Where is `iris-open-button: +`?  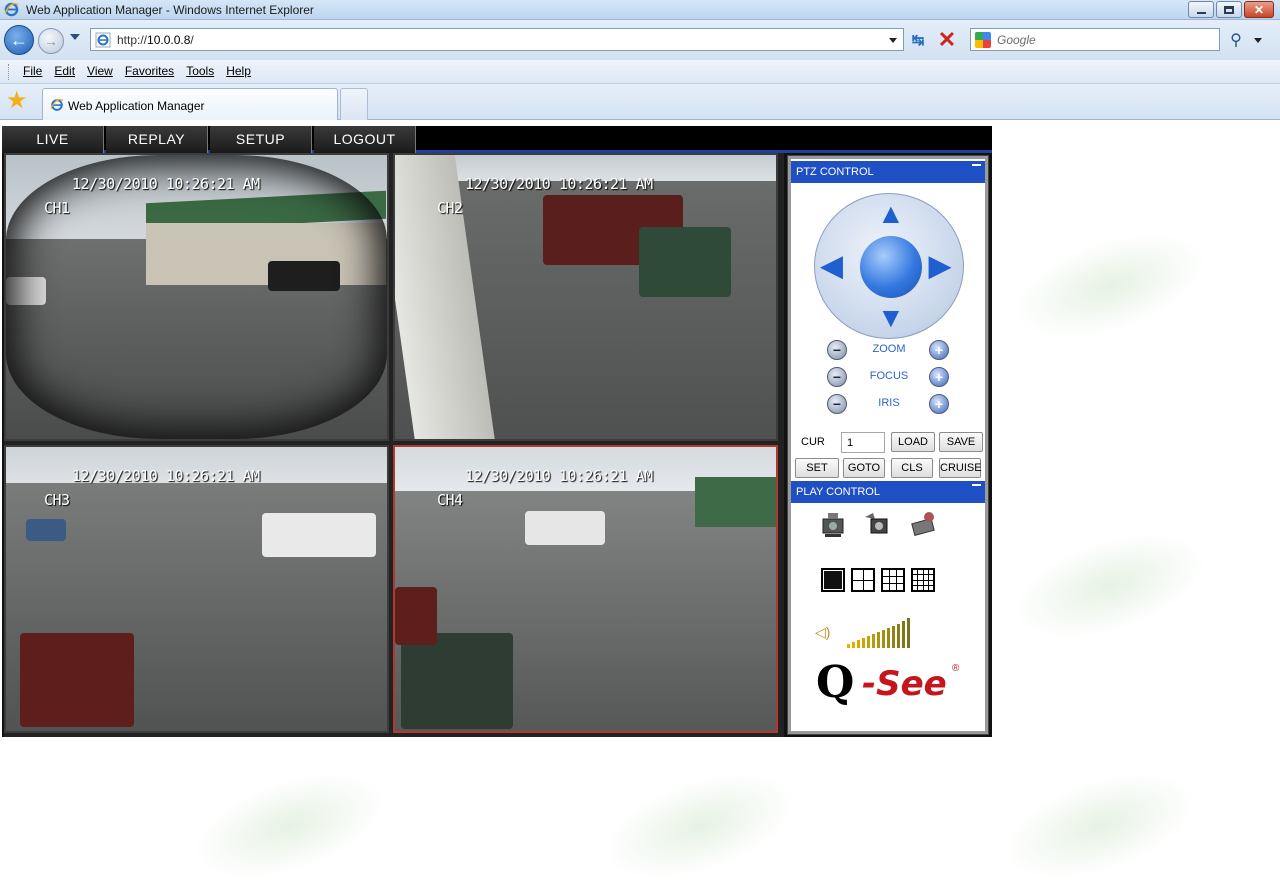
iris-open-button: + is located at coordinates (939, 404).